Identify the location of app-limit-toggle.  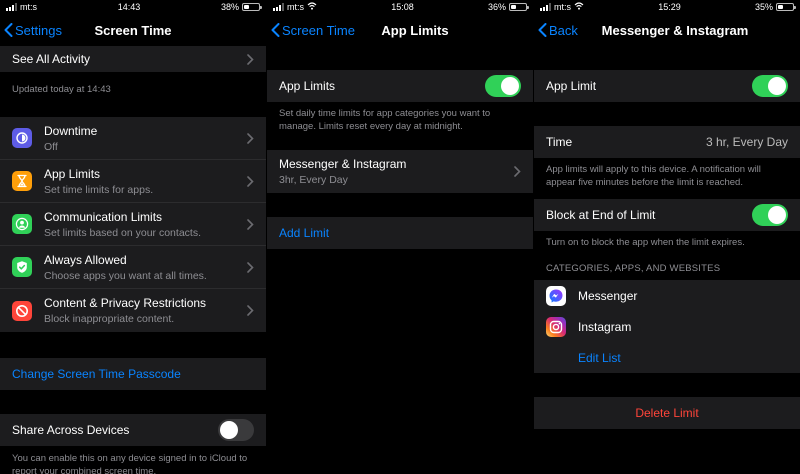
(770, 86).